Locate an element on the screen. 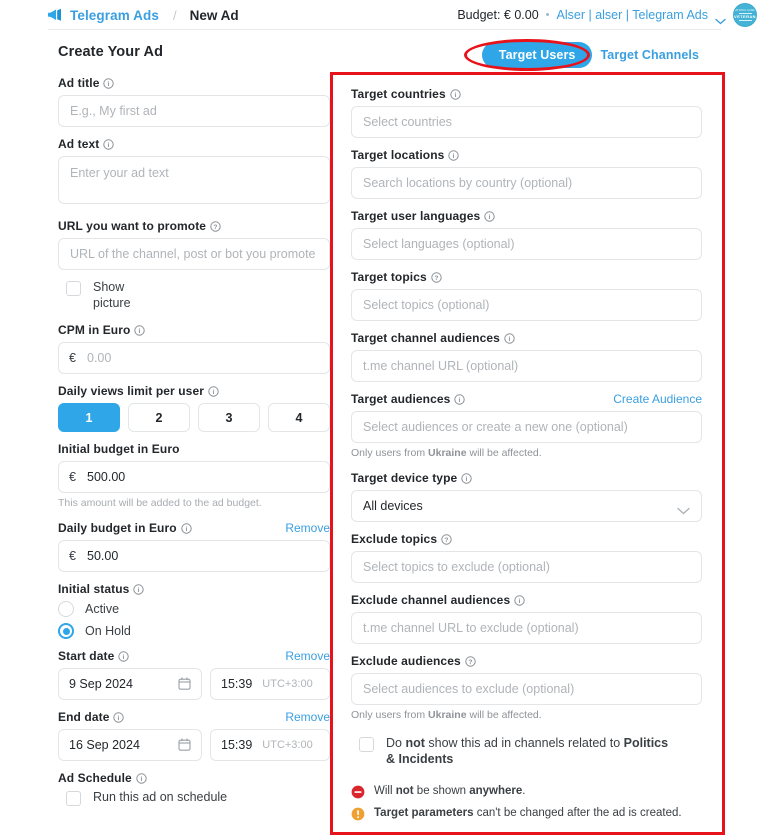 This screenshot has width=769, height=835. end-date-picker: 16 Sep 2024 is located at coordinates (130, 744).